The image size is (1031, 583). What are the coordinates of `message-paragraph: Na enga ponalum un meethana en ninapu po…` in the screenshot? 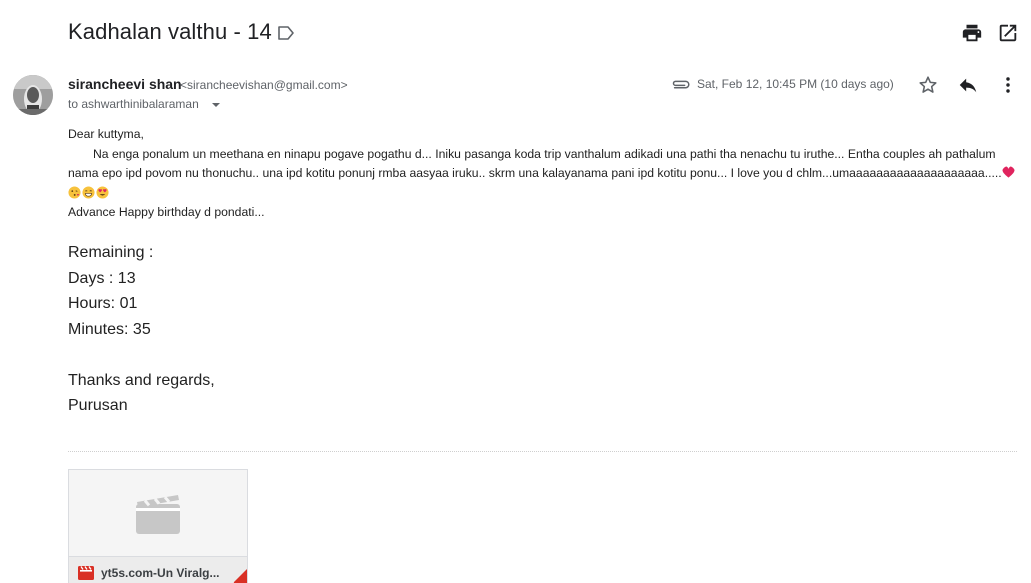 It's located at (543, 174).